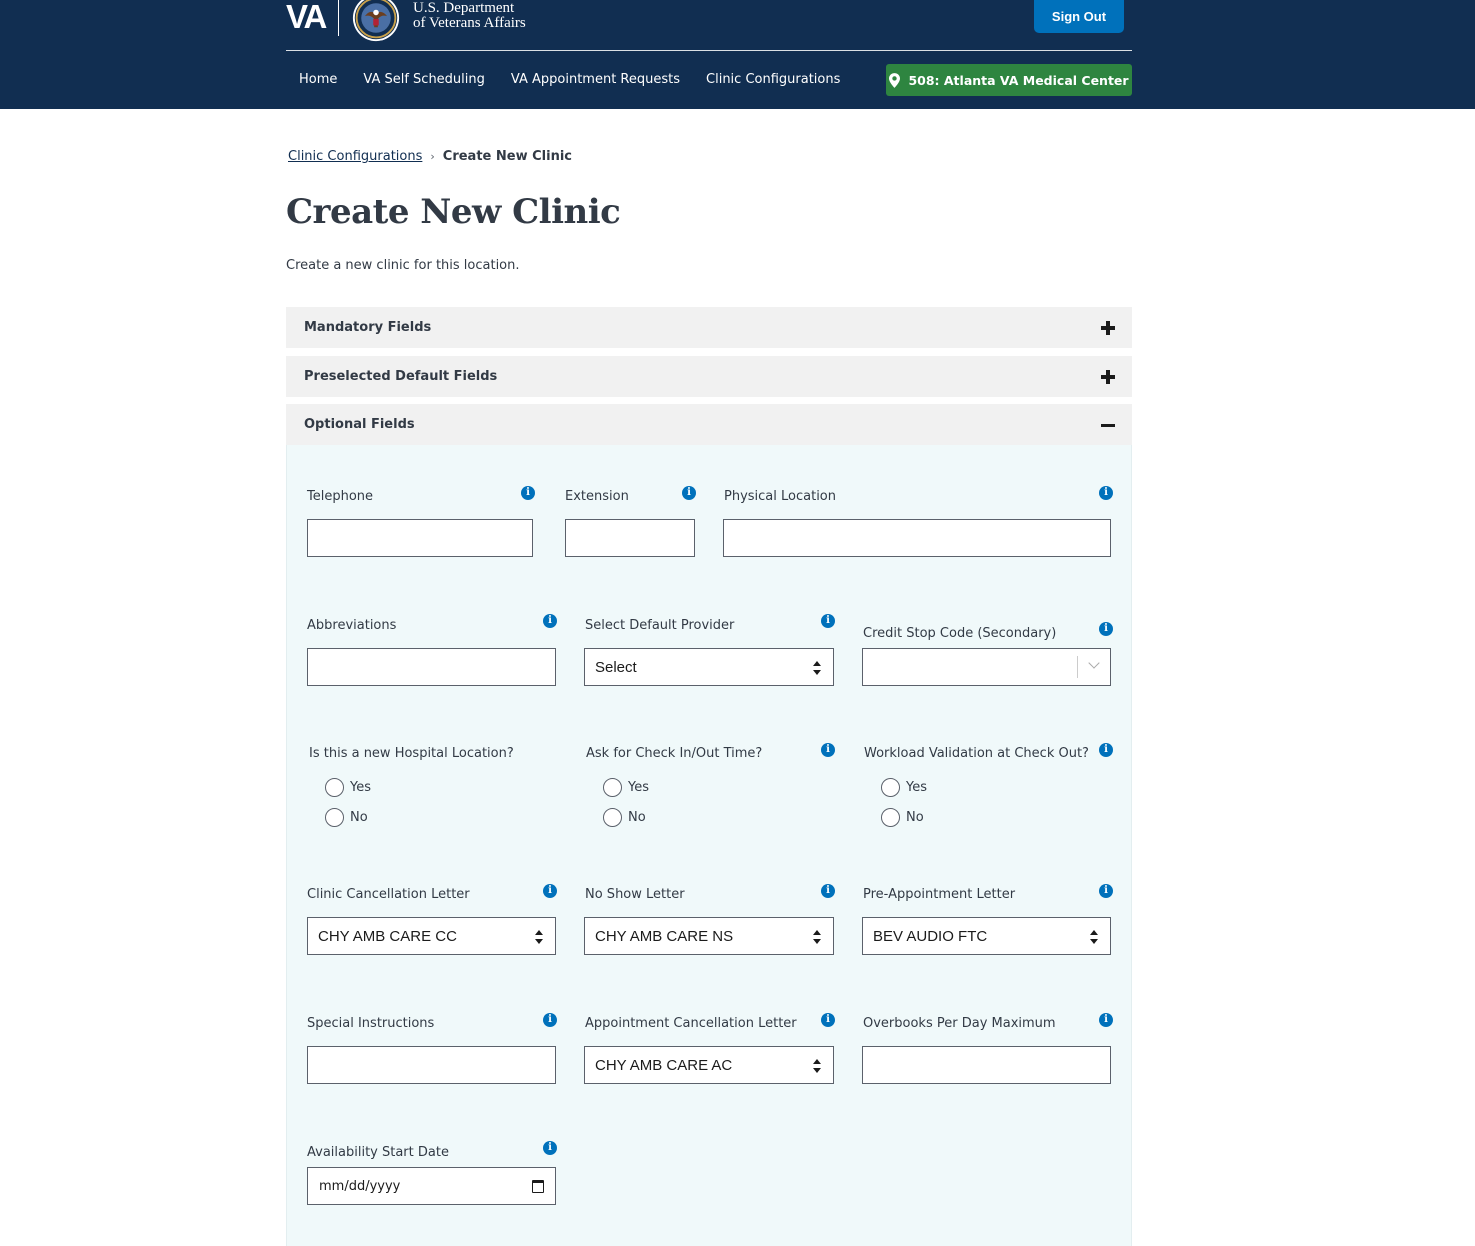 Image resolution: width=1475 pixels, height=1246 pixels. What do you see at coordinates (1094, 663) in the screenshot?
I see `chevron-down-icon` at bounding box center [1094, 663].